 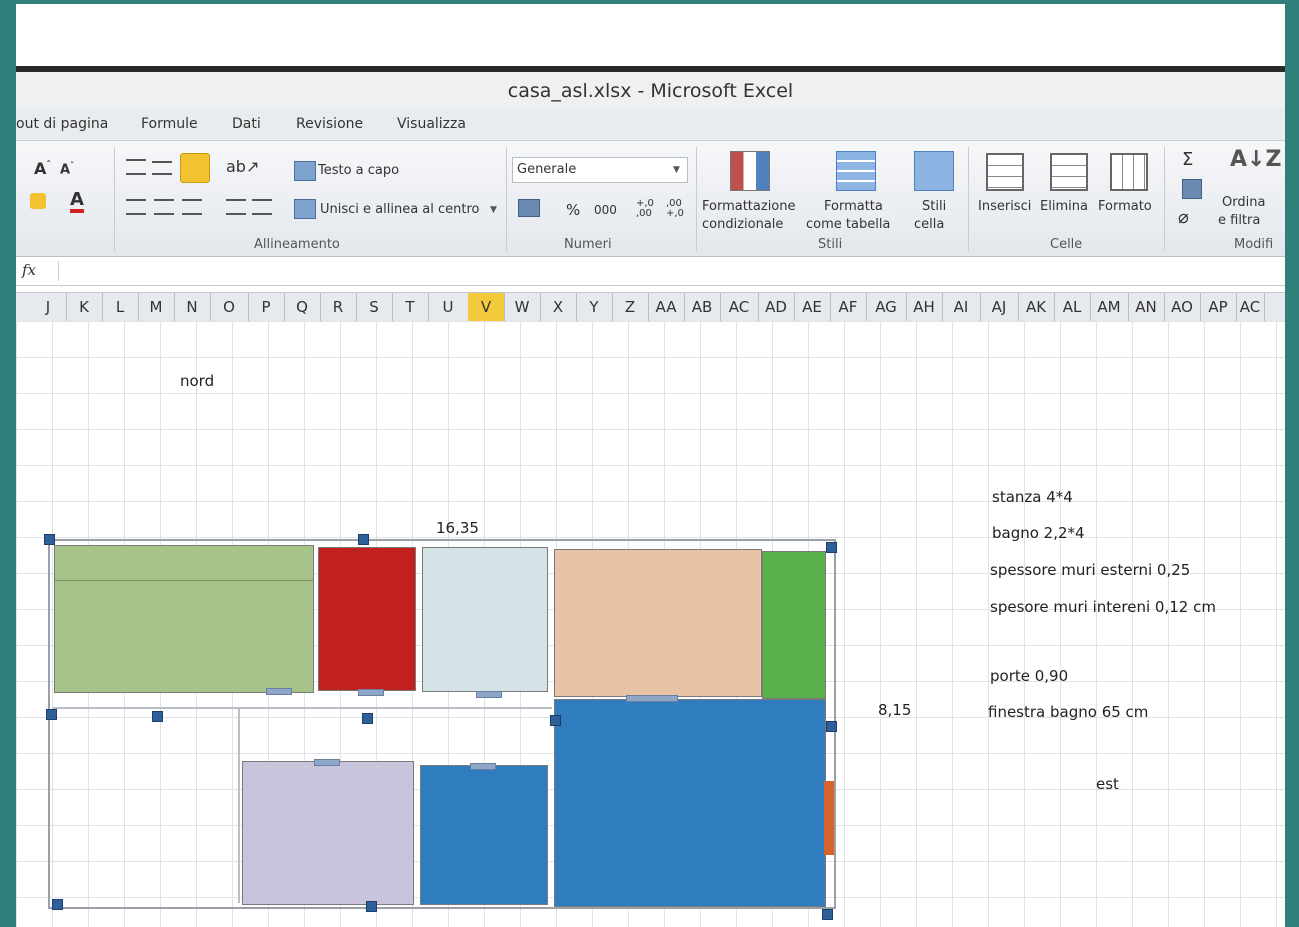 What do you see at coordinates (666, 307) in the screenshot?
I see `column-header-aa: AA` at bounding box center [666, 307].